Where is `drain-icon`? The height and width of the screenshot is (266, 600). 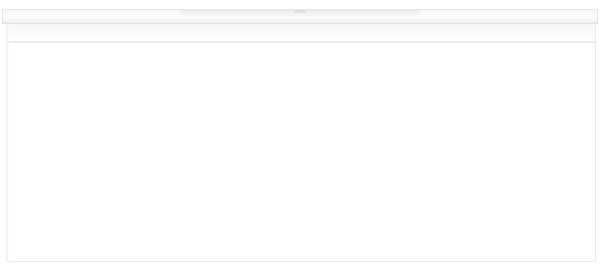 drain-icon is located at coordinates (300, 11).